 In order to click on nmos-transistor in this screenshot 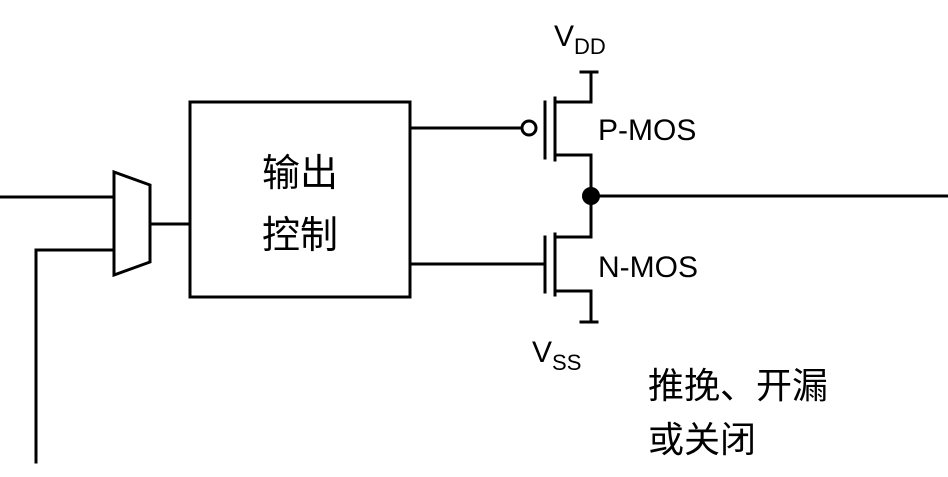, I will do `click(568, 264)`.